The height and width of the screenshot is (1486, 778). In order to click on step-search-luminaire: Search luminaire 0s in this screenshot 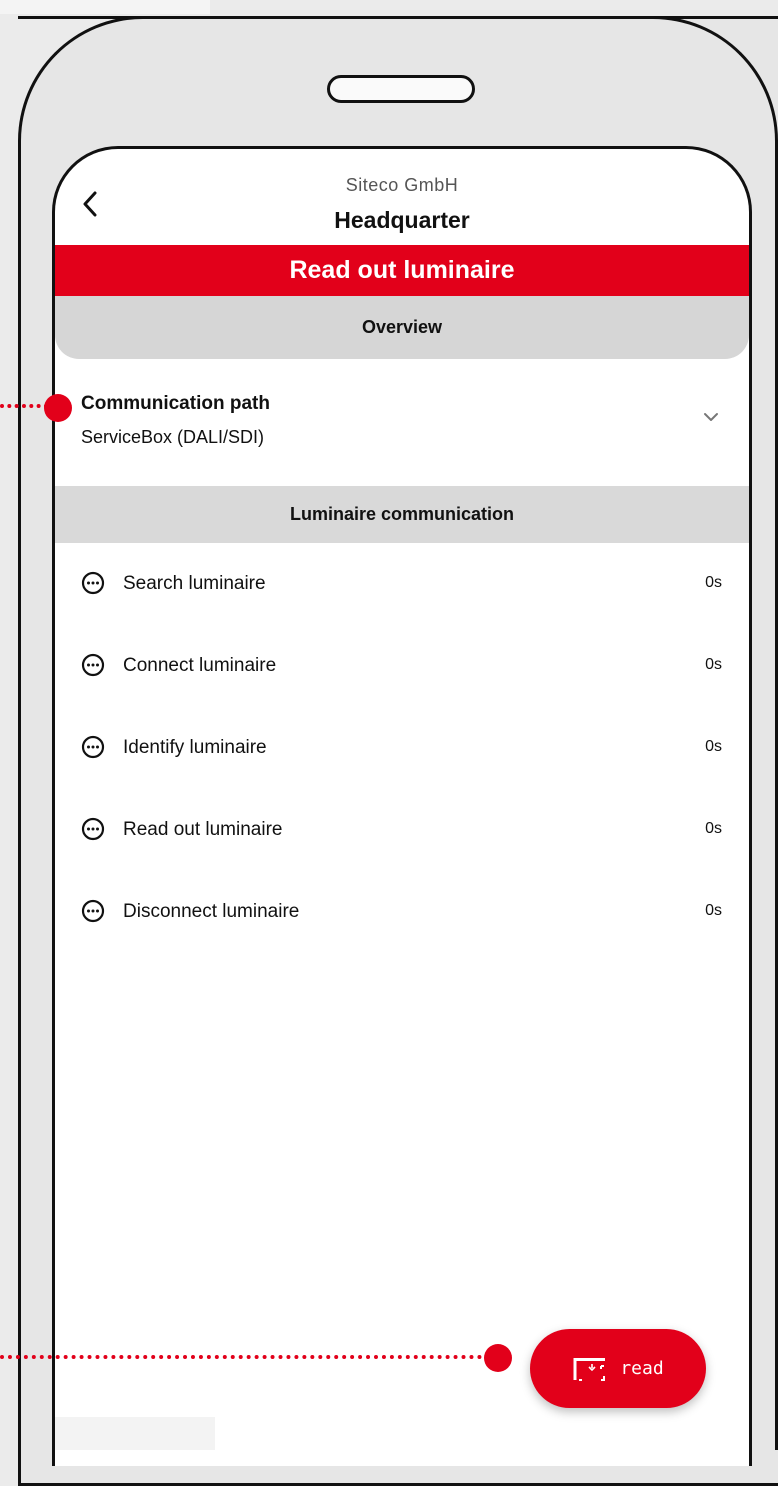, I will do `click(402, 584)`.